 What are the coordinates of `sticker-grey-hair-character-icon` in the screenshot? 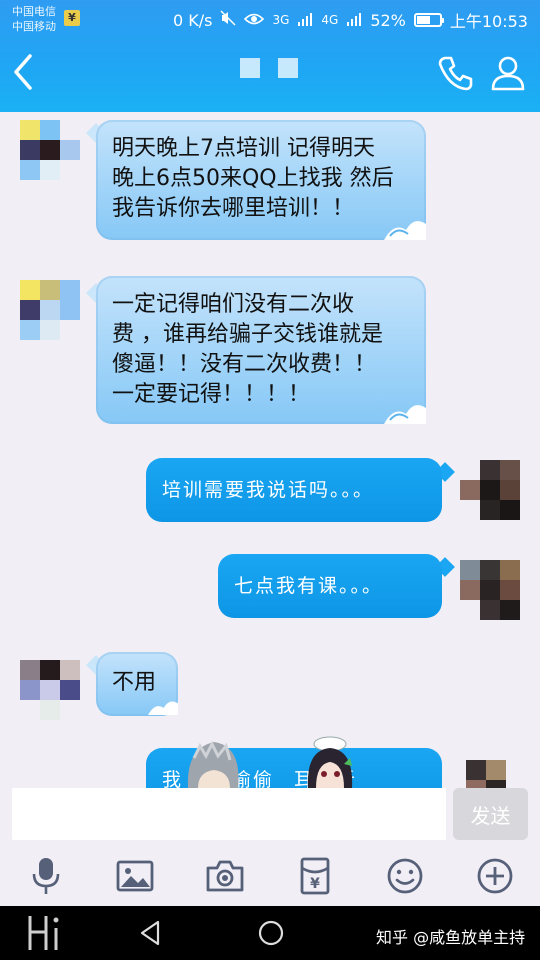 It's located at (213, 764).